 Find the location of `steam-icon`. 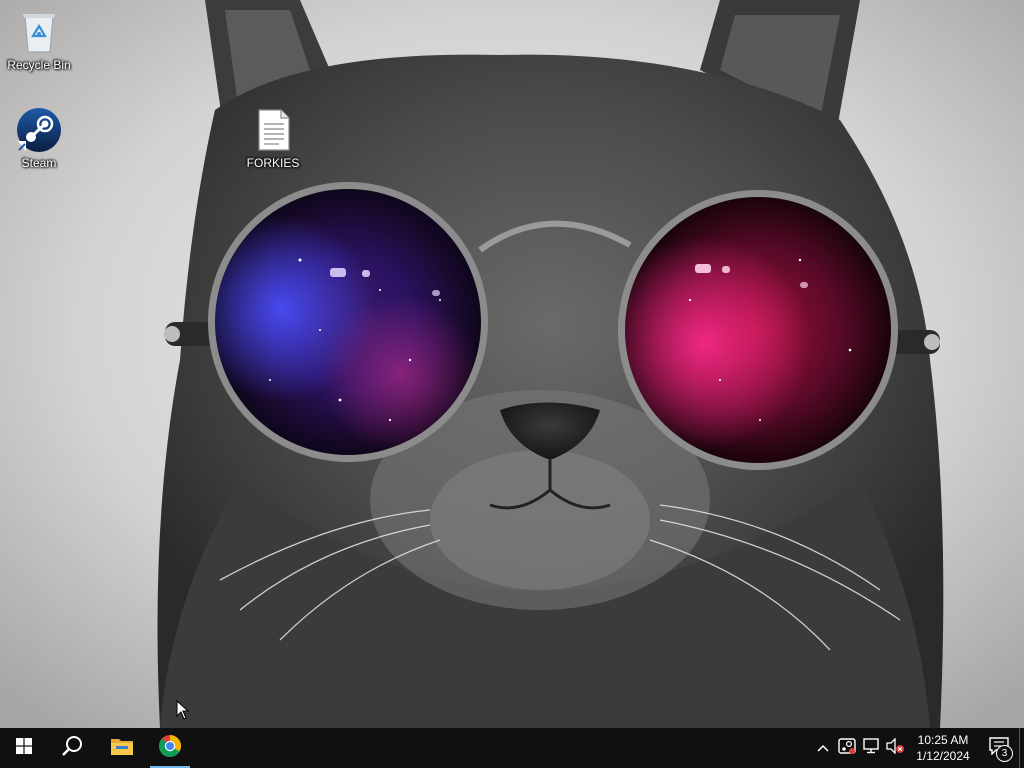

steam-icon is located at coordinates (39, 130).